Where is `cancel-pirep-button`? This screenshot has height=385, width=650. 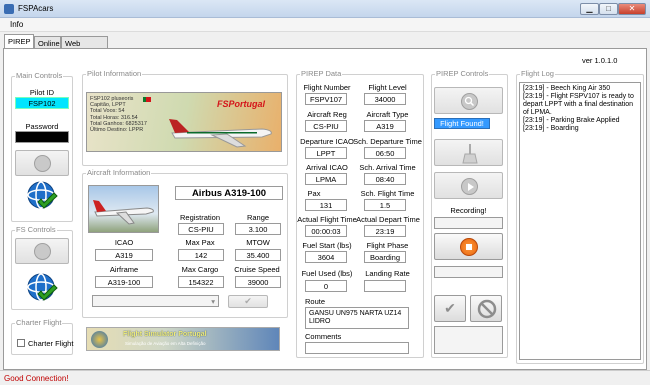
cancel-pirep-button is located at coordinates (486, 308).